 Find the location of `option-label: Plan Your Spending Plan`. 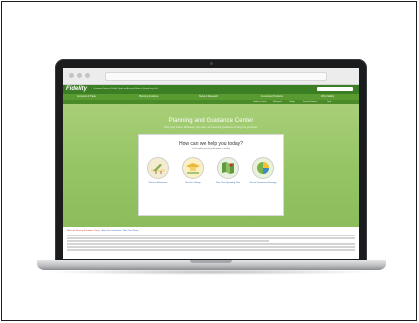

option-label: Plan Your Spending Plan is located at coordinates (228, 183).